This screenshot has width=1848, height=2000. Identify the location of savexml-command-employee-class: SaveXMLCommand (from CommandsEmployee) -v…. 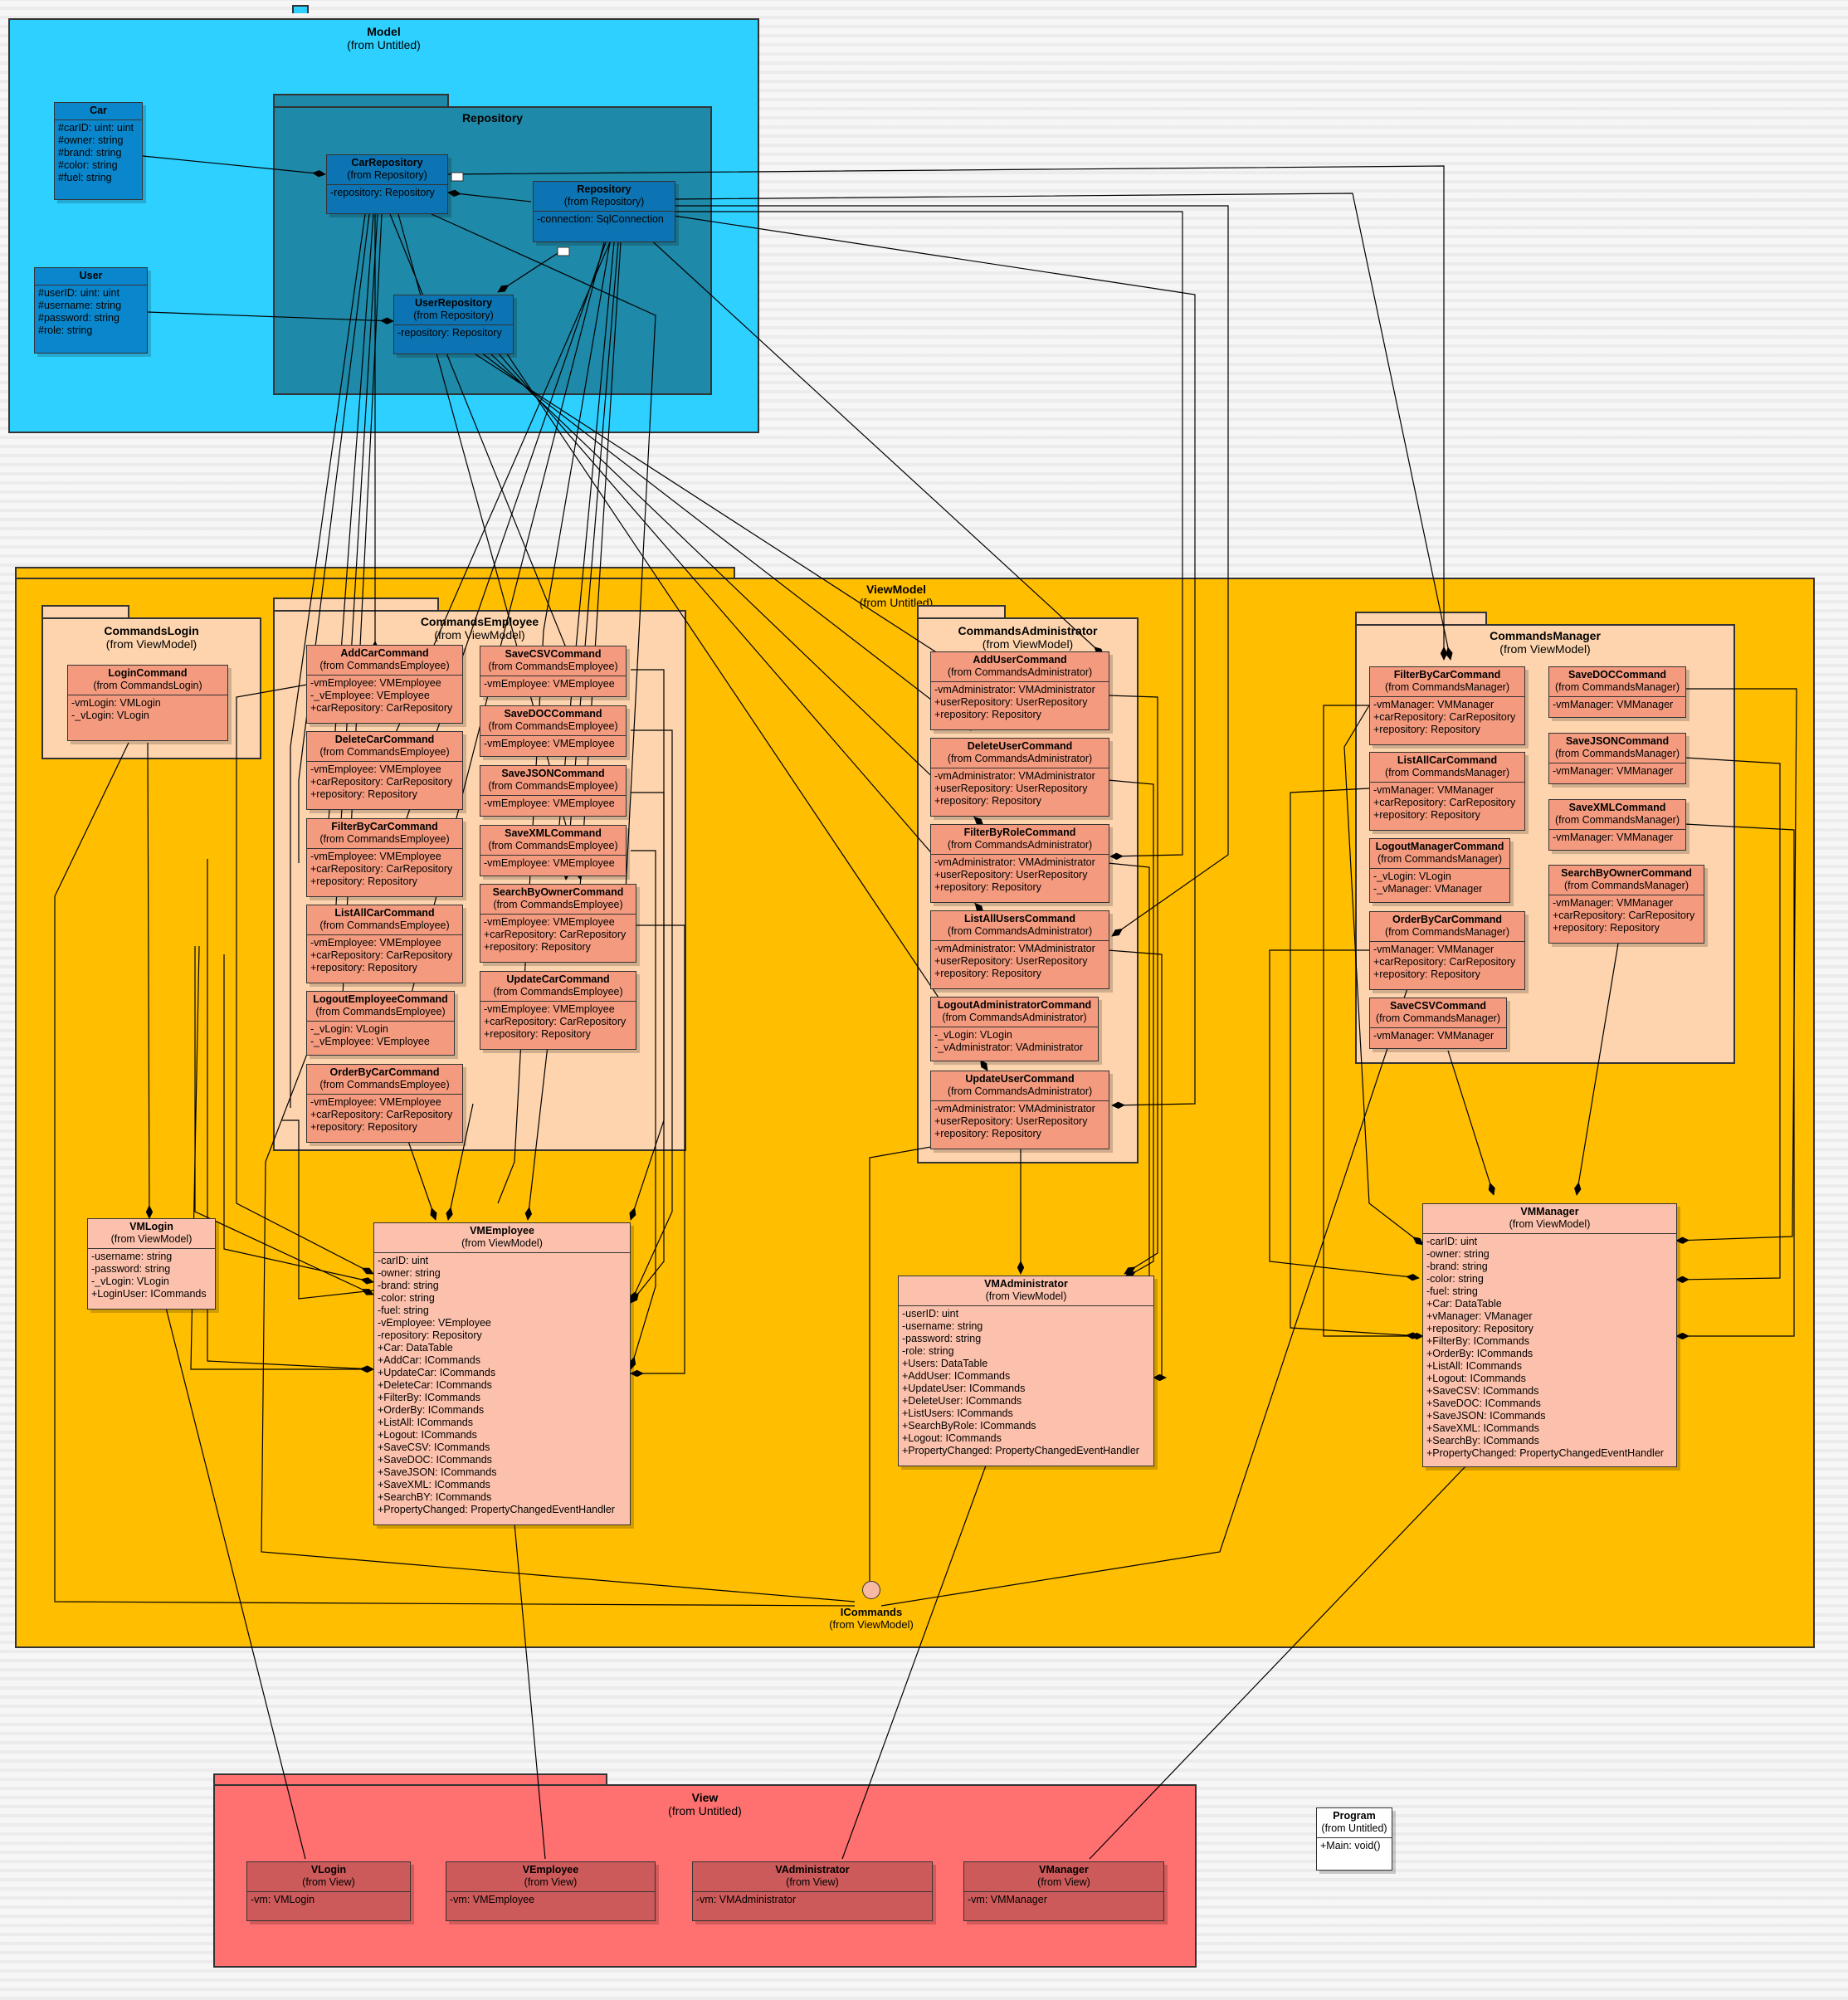
(553, 850).